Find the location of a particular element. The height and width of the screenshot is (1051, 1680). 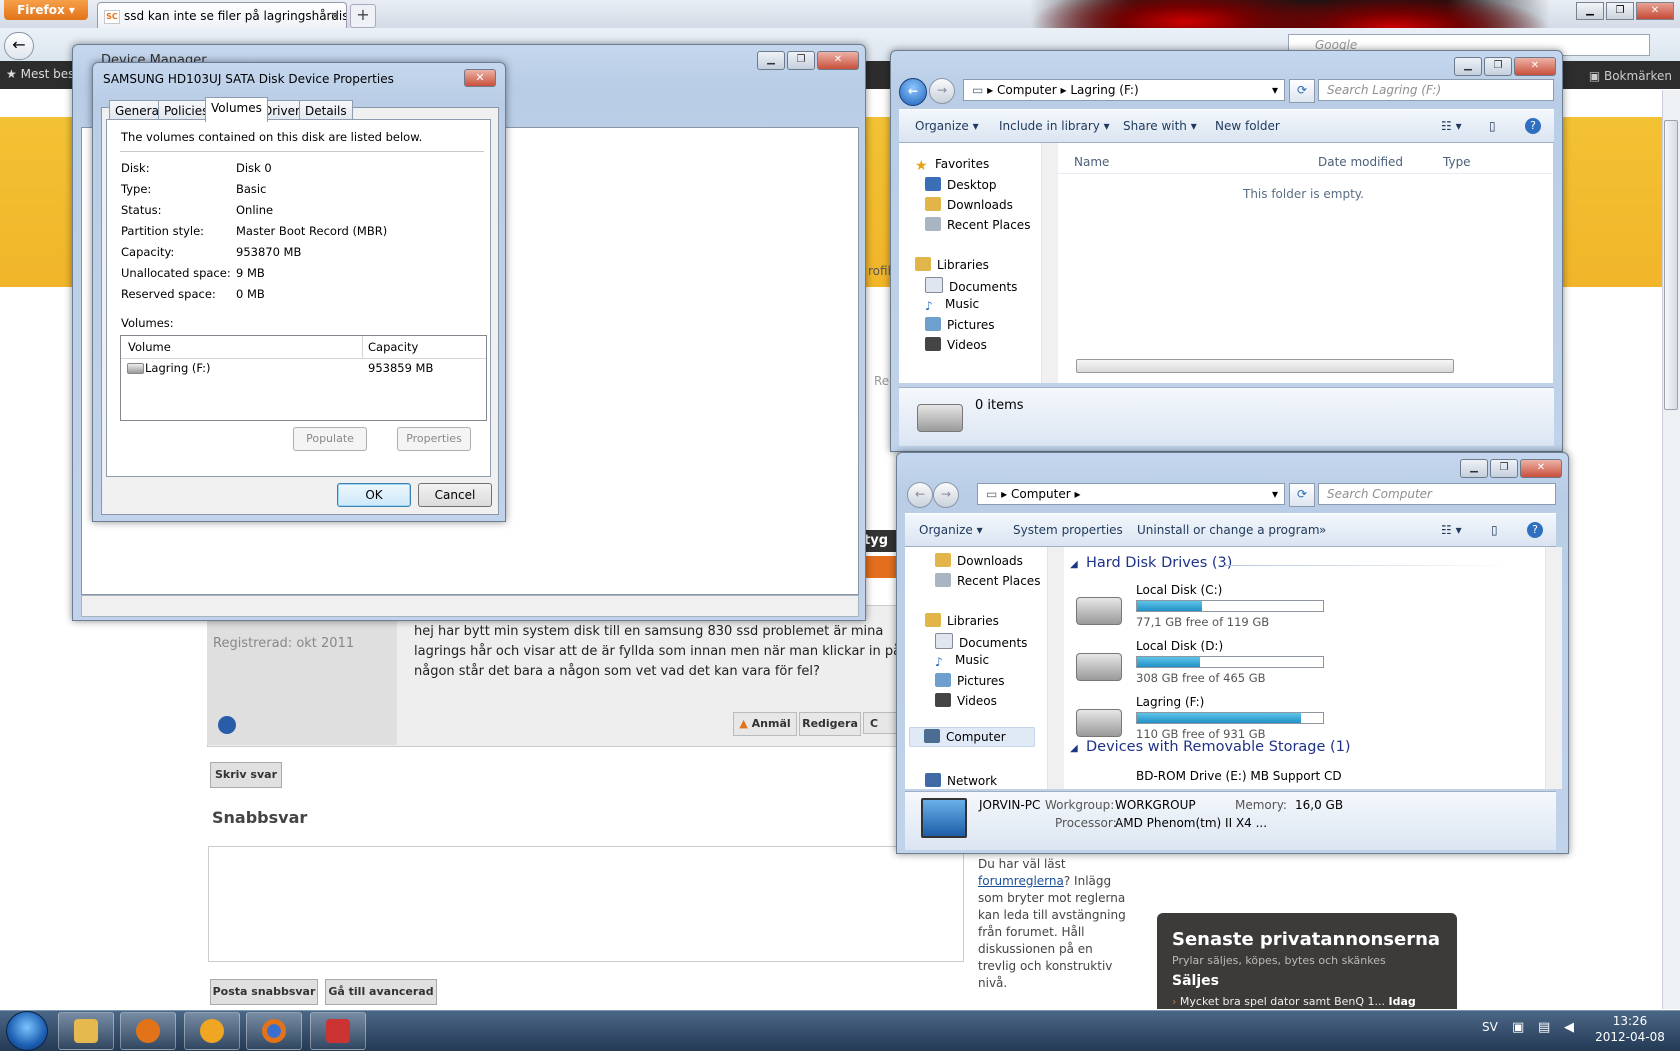

write-reply-button: Skriv svar is located at coordinates (246, 775).